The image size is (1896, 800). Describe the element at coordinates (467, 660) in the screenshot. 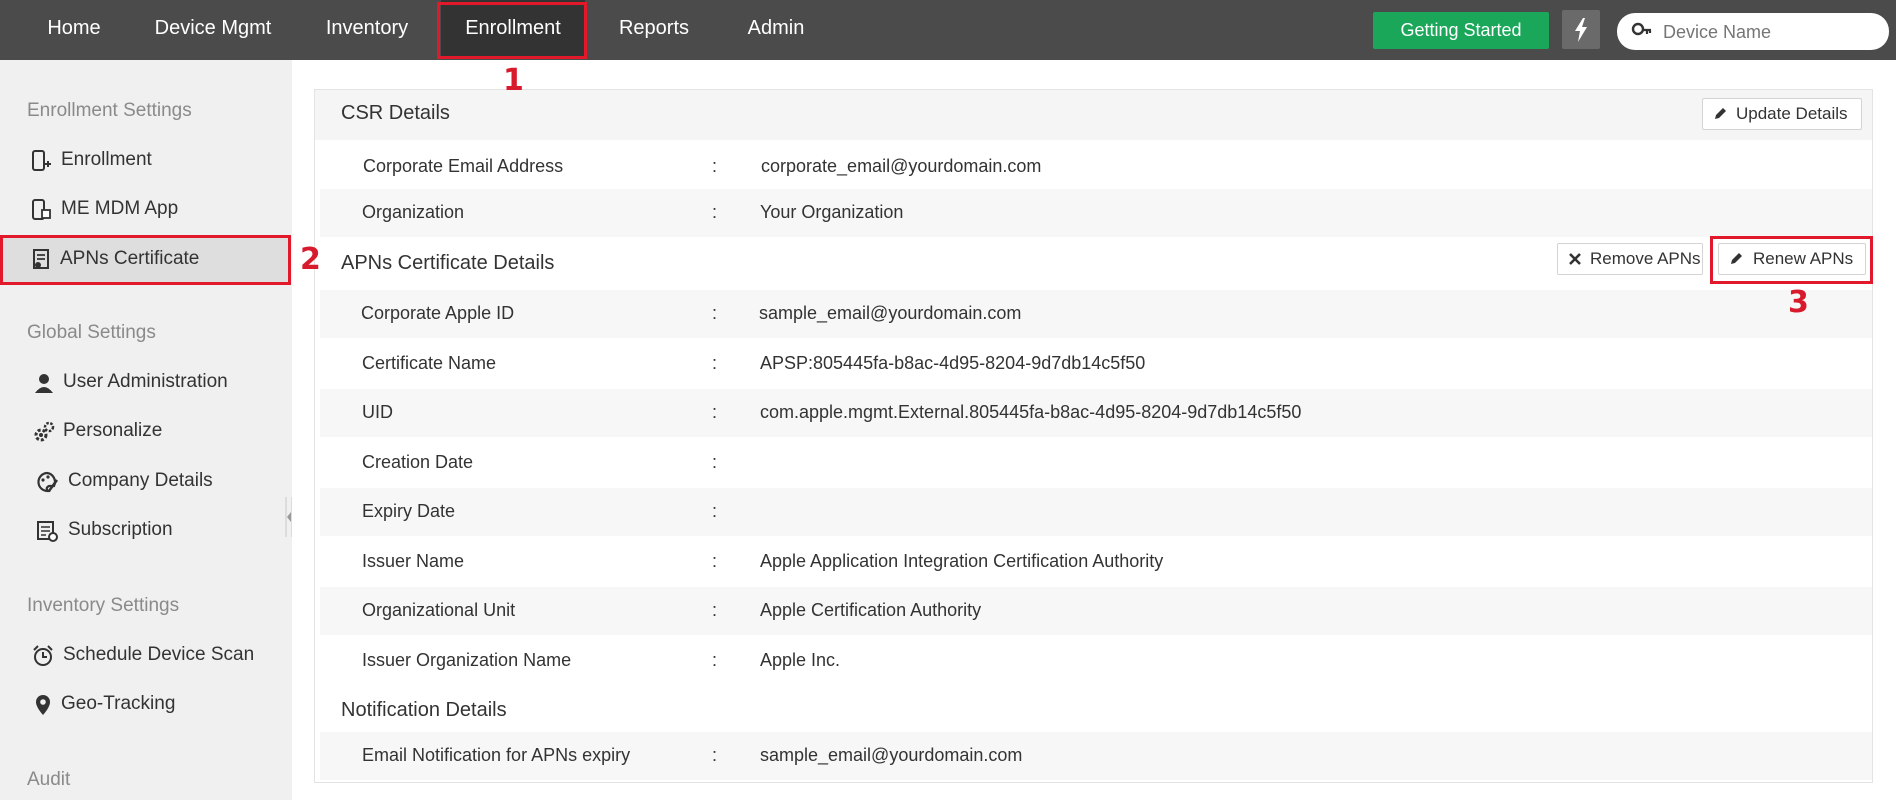

I see `field-label: Issuer Organization Name` at that location.